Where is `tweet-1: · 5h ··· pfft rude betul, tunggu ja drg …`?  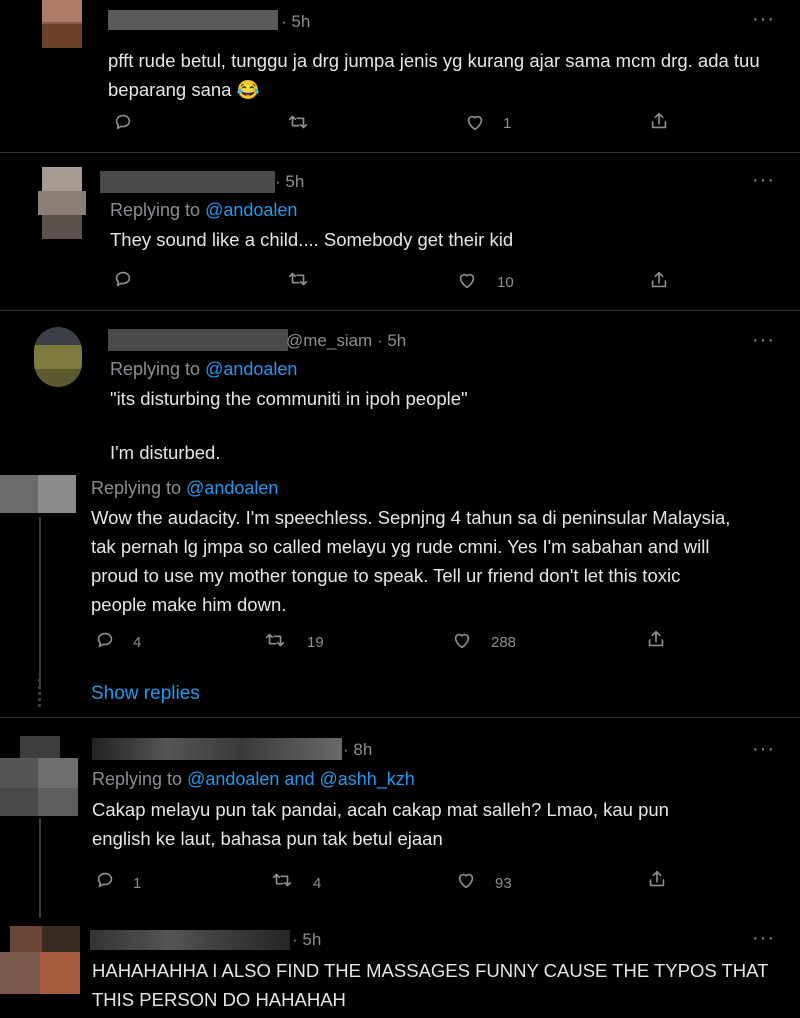 tweet-1: · 5h ··· pfft rude betul, tunggu ja drg … is located at coordinates (400, 75).